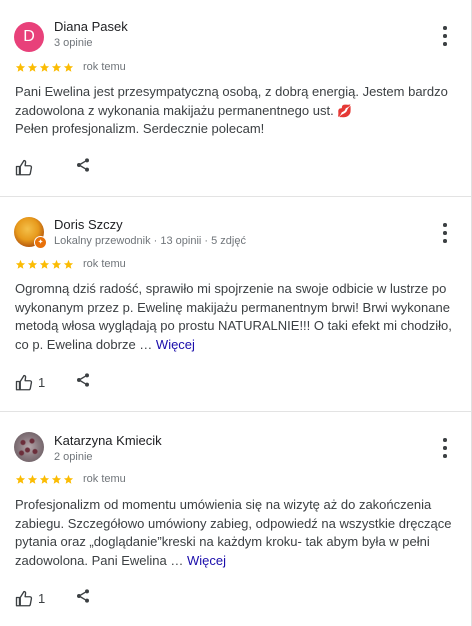 This screenshot has width=472, height=626. What do you see at coordinates (345, 110) in the screenshot?
I see `kiss-emoji: 💋` at bounding box center [345, 110].